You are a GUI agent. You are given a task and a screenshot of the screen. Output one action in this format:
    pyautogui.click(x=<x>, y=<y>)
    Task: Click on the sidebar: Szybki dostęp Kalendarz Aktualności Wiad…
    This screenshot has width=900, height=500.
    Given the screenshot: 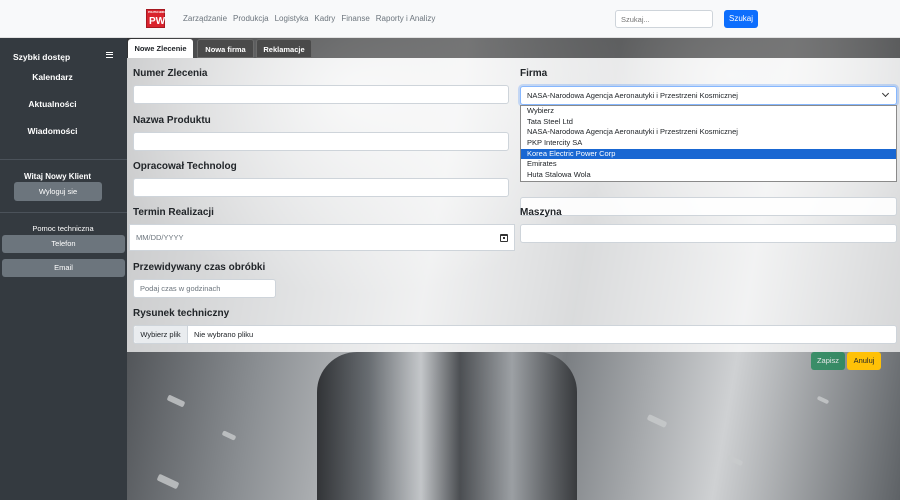 What is the action you would take?
    pyautogui.click(x=63, y=269)
    